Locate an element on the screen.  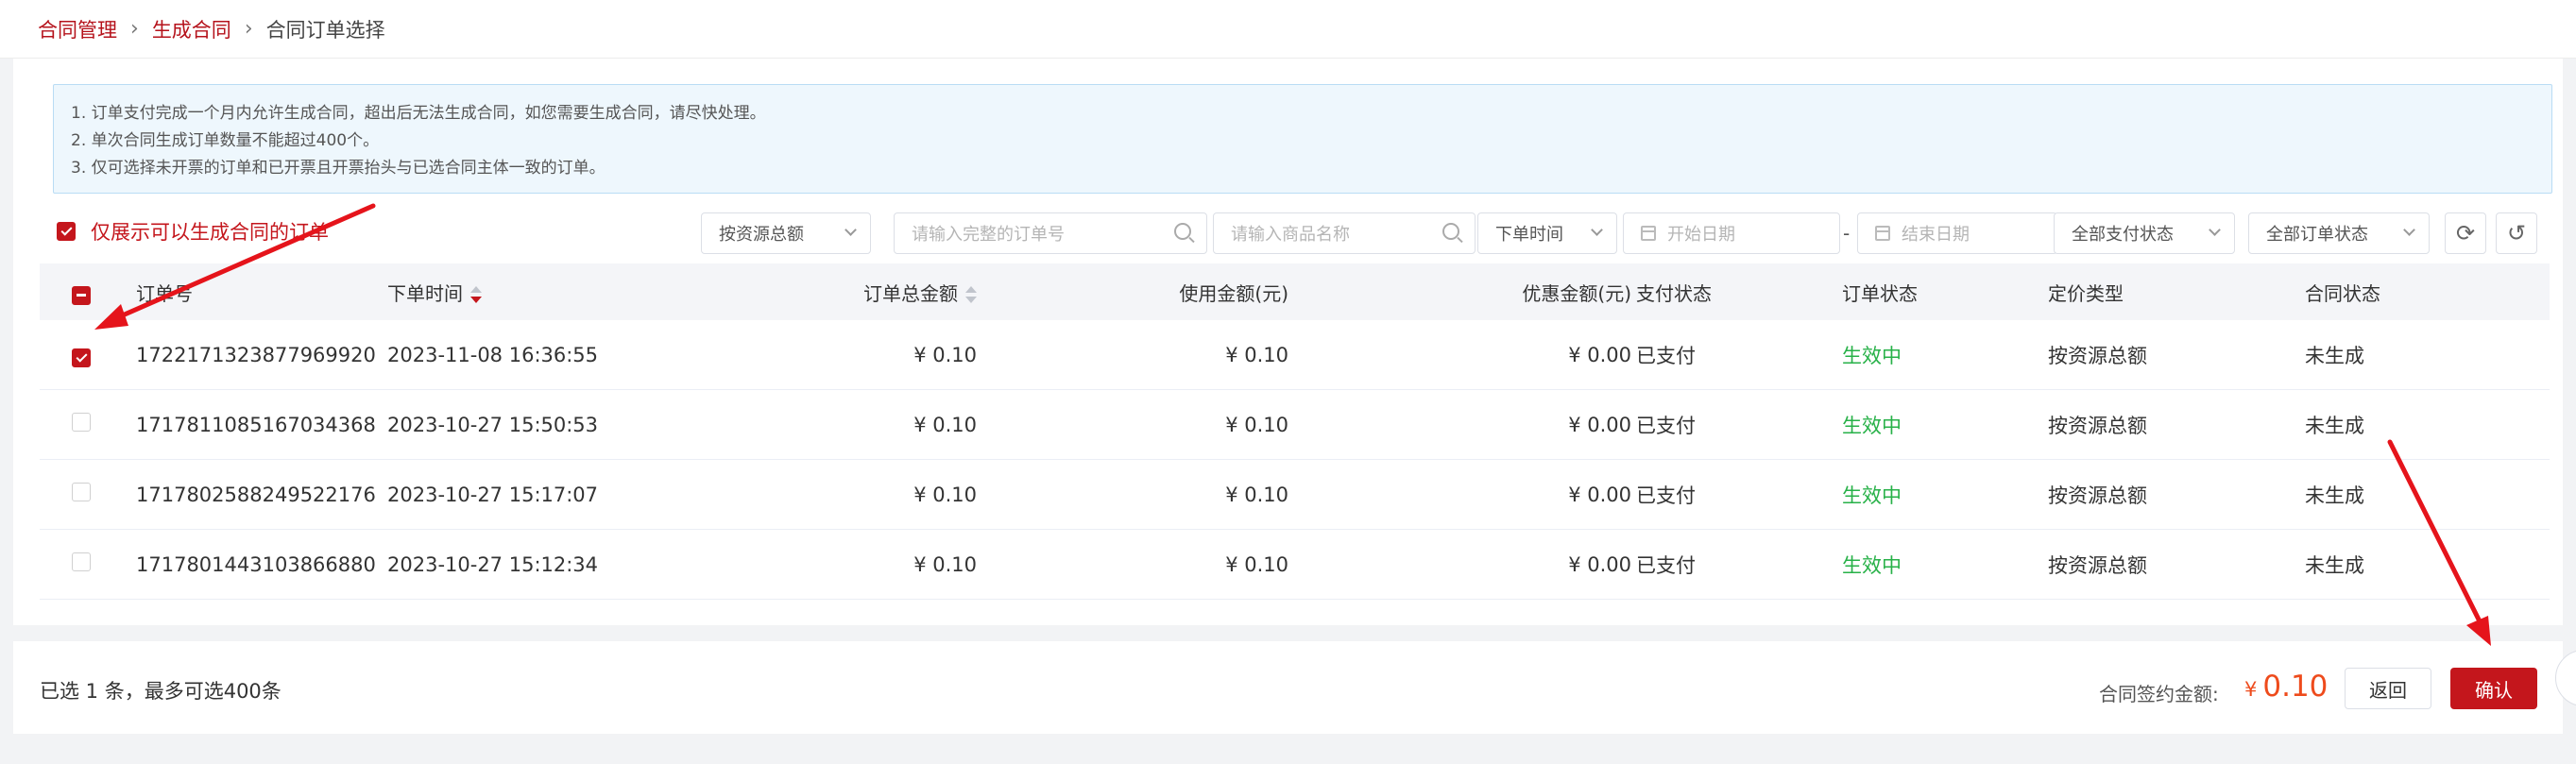
confirm-button: 确认 is located at coordinates (2493, 688).